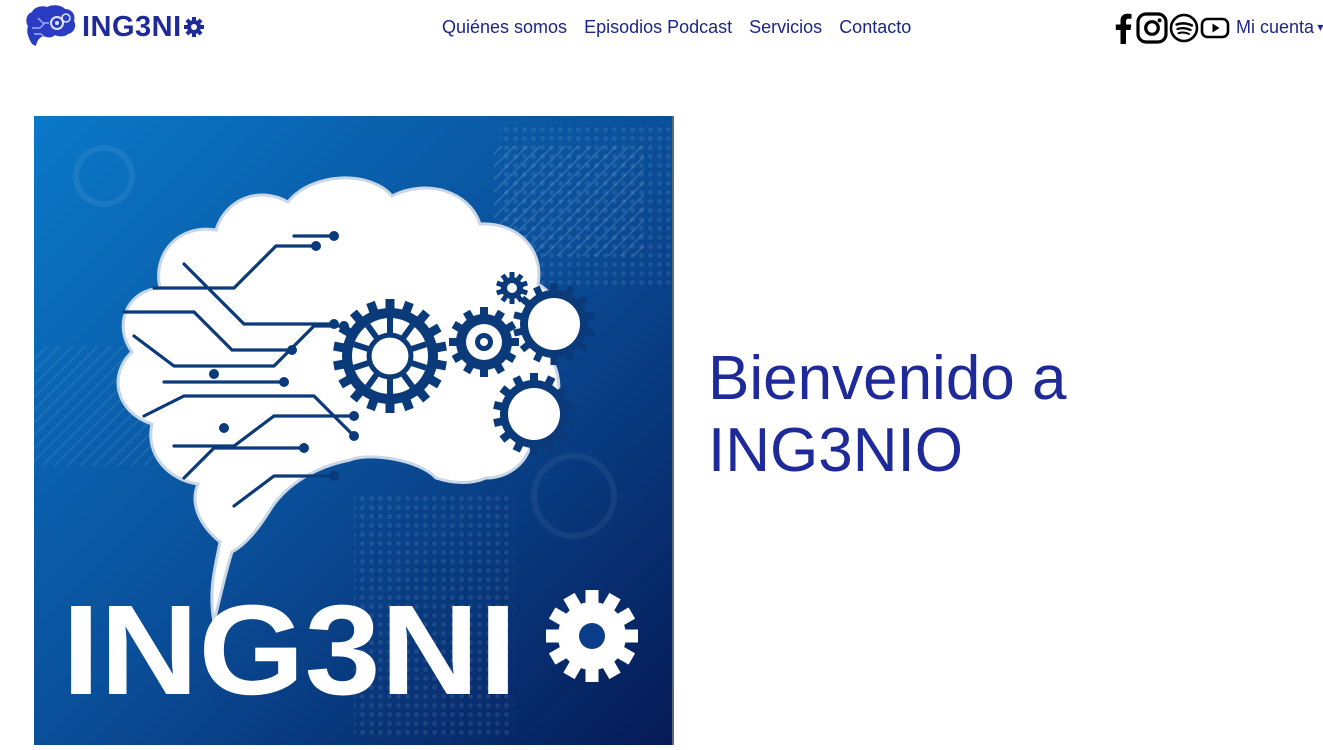 The width and height of the screenshot is (1323, 750). I want to click on gear-o-icon, so click(193, 27).